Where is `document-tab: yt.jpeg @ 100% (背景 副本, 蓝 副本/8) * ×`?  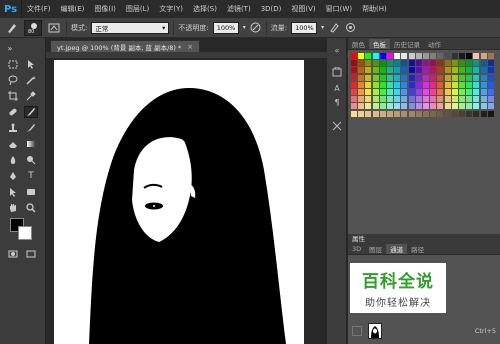 document-tab: yt.jpeg @ 100% (背景 副本, 蓝 副本/8) * × is located at coordinates (125, 46).